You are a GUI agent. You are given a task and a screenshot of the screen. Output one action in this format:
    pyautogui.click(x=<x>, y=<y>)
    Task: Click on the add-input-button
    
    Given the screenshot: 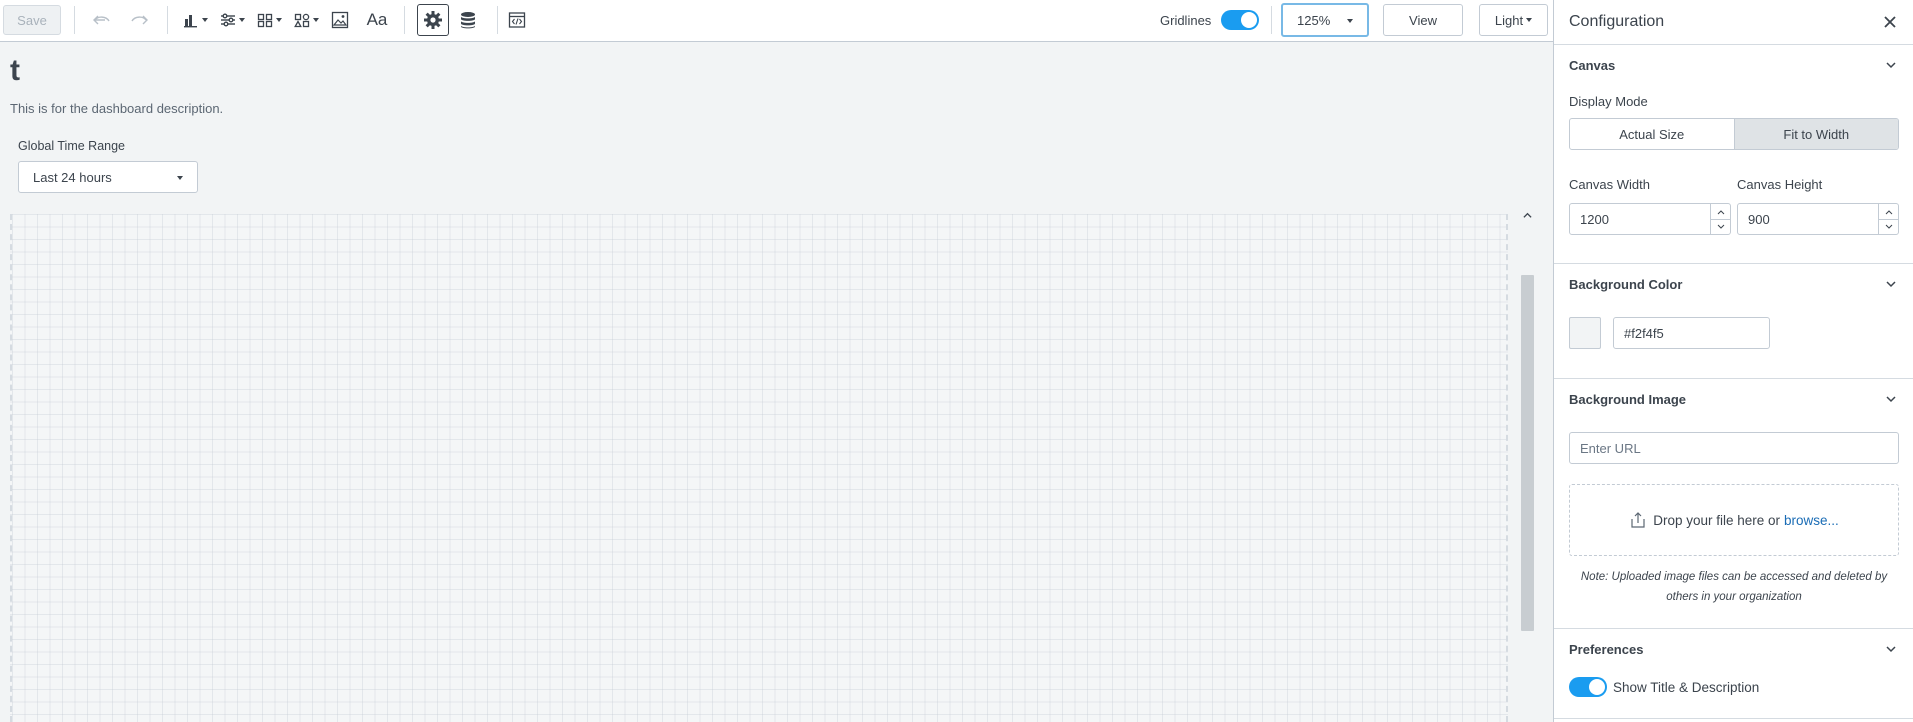 What is the action you would take?
    pyautogui.click(x=232, y=20)
    